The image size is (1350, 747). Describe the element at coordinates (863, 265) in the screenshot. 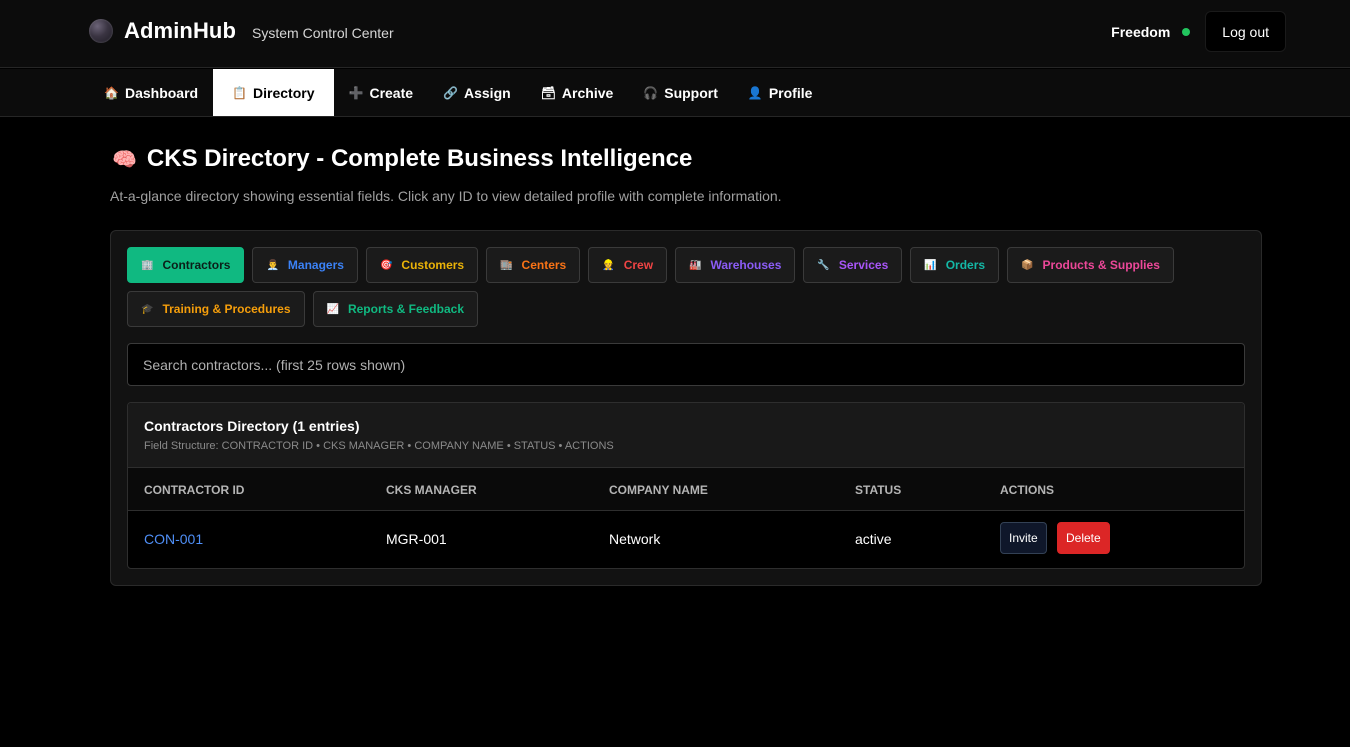

I see `category-label: Services` at that location.